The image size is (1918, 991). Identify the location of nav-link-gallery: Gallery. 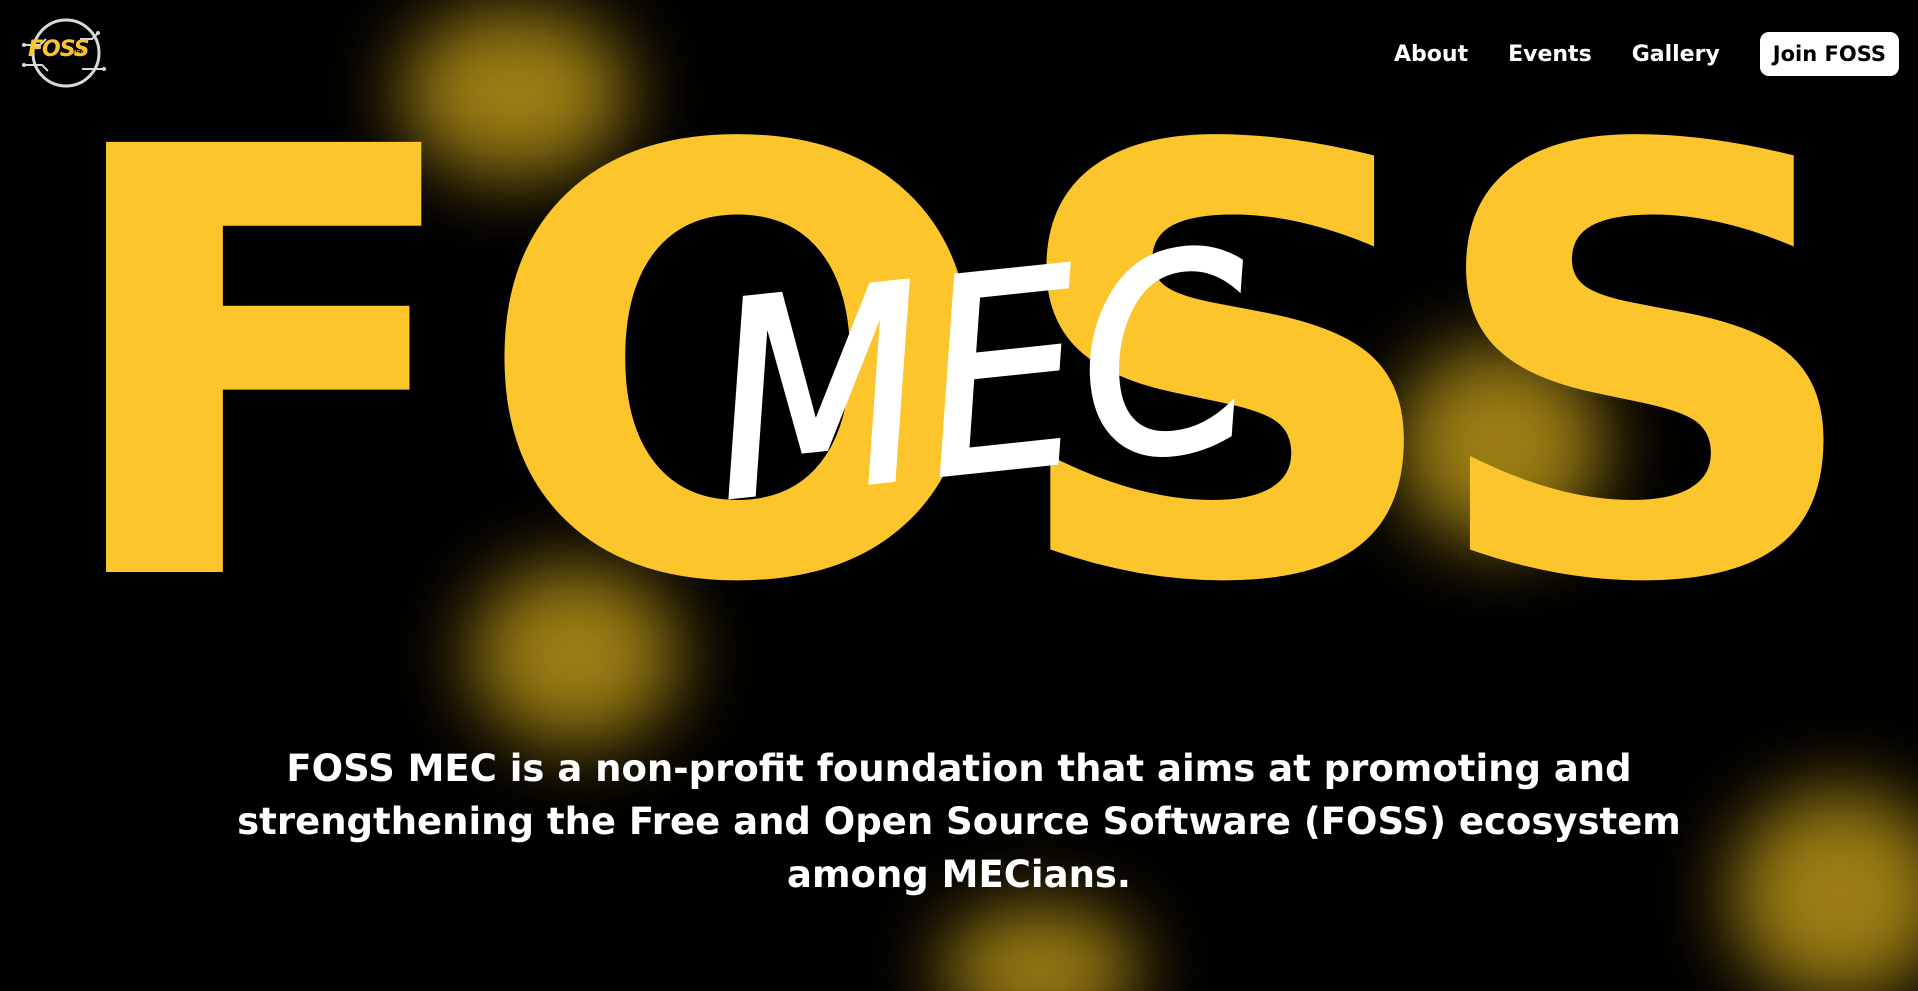
(1676, 54).